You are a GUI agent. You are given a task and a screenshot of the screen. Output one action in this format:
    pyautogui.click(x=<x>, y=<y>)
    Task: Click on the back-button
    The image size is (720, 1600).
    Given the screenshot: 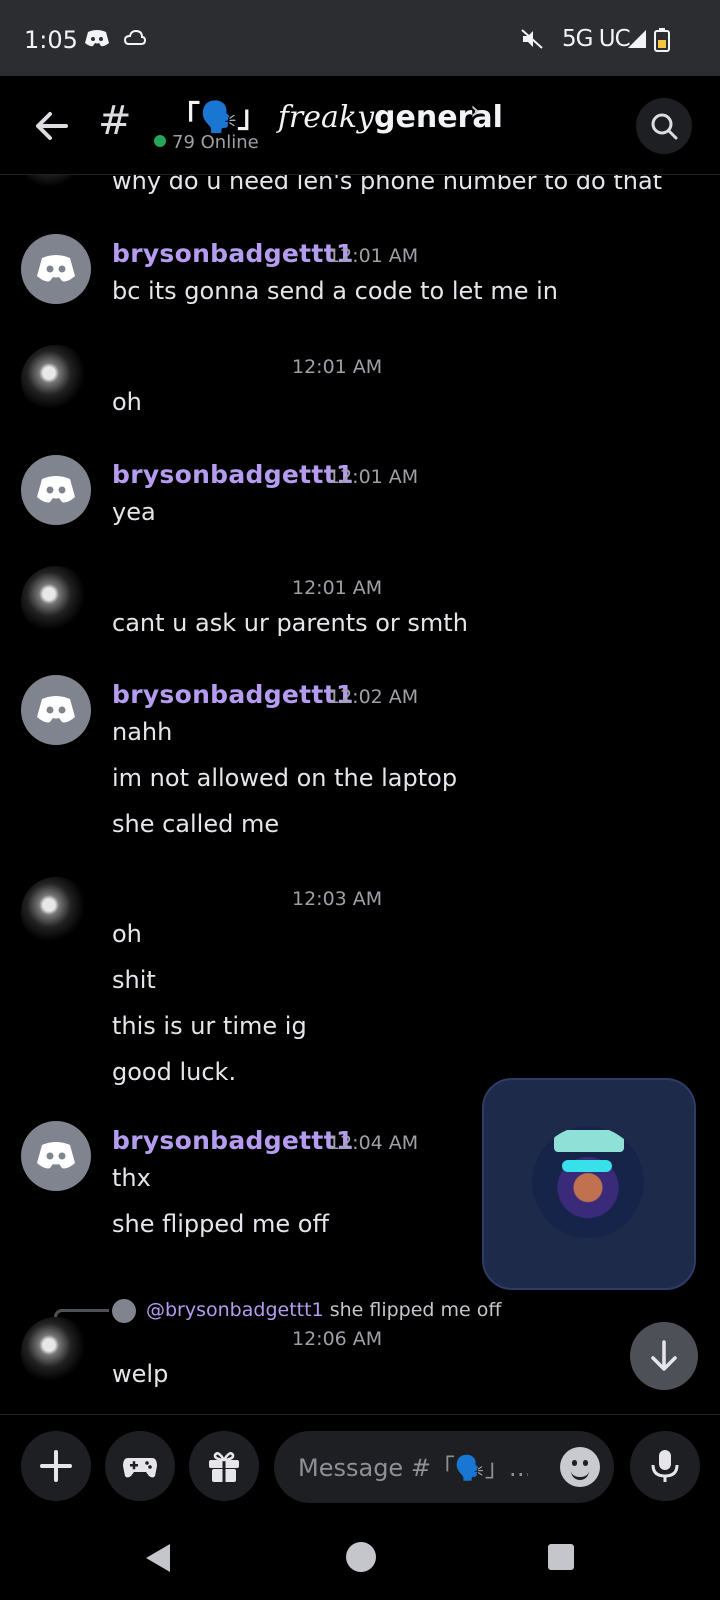 What is the action you would take?
    pyautogui.click(x=52, y=126)
    